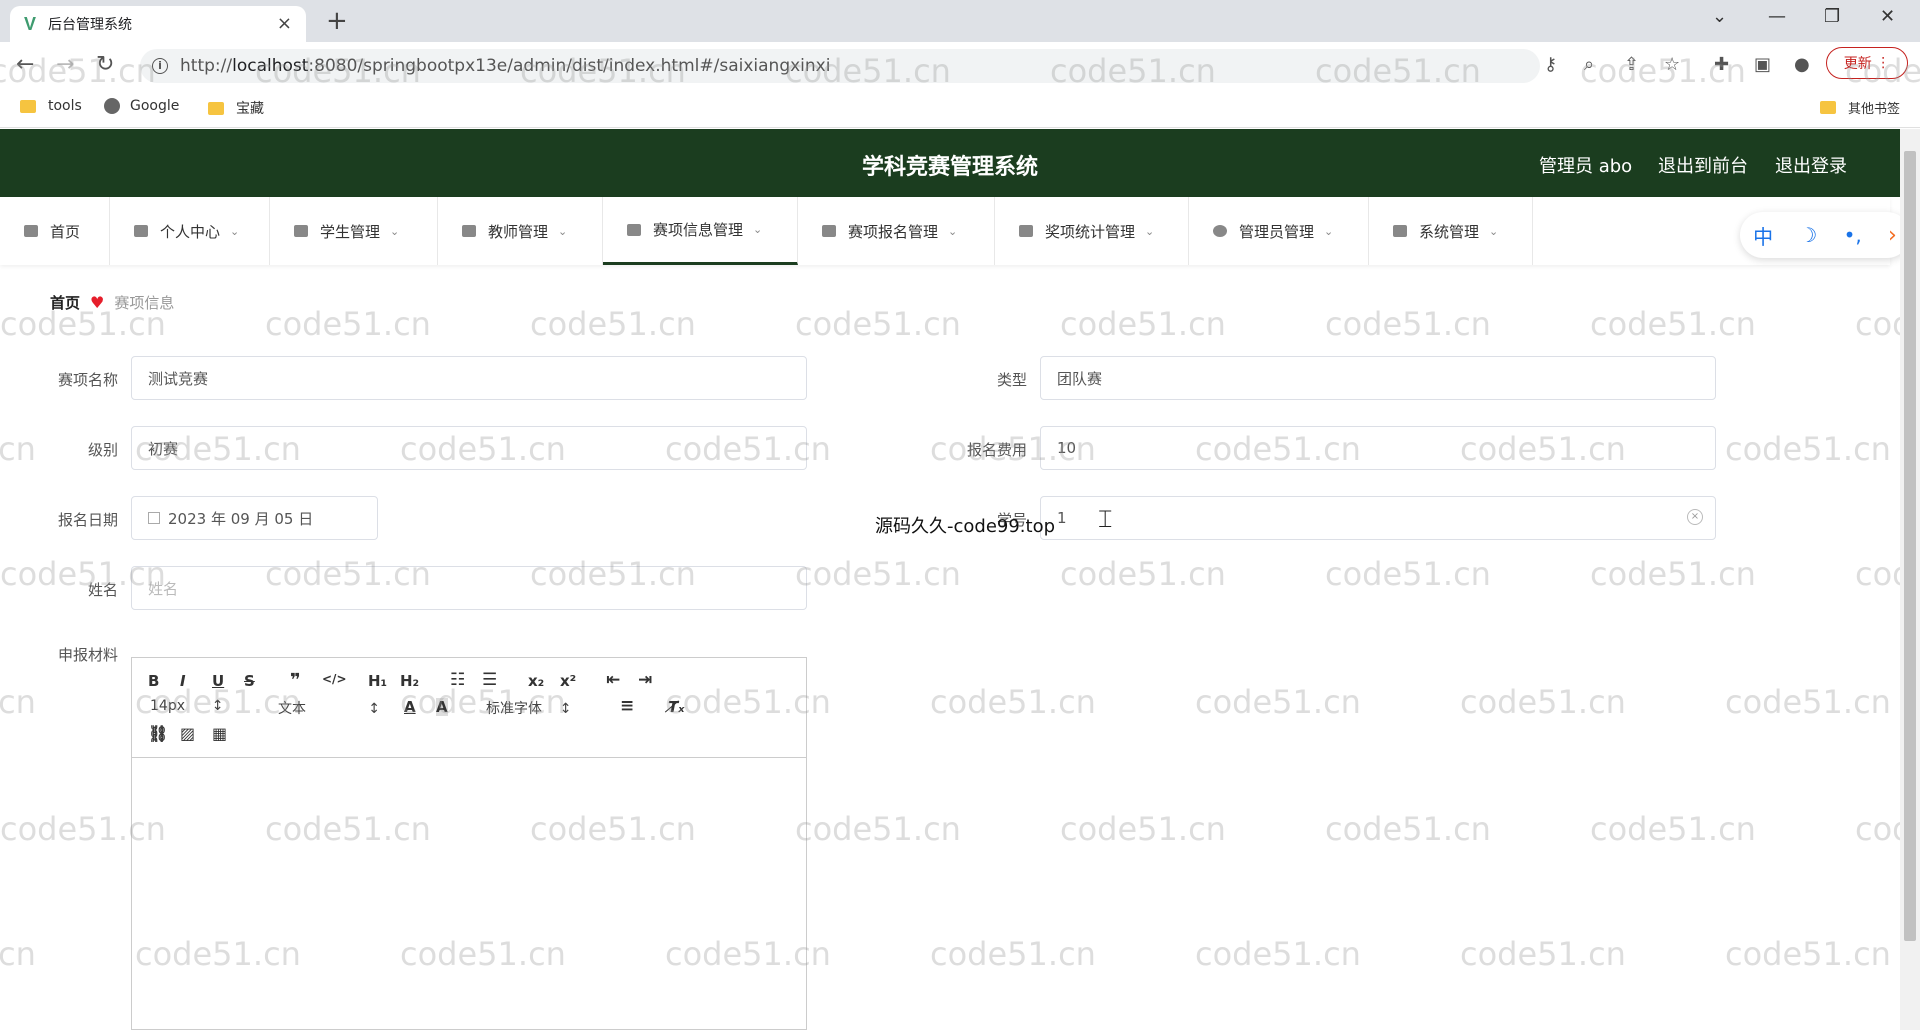 The height and width of the screenshot is (1030, 1920). Describe the element at coordinates (295, 680) in the screenshot. I see `blockquote-icon: ❞` at that location.